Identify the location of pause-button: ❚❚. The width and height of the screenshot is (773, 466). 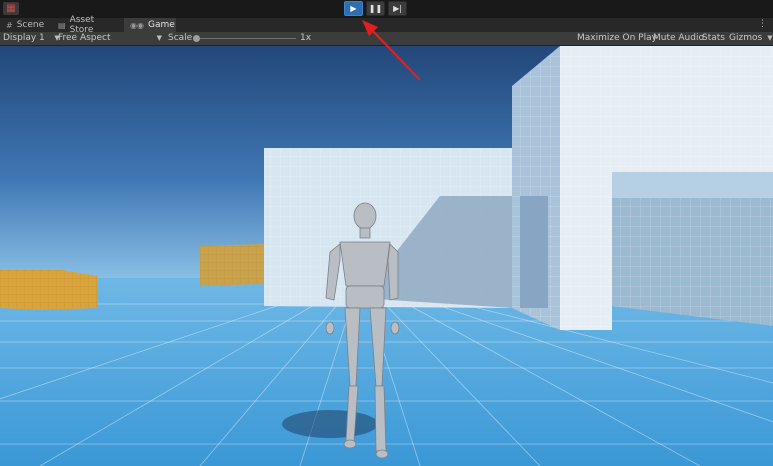
(375, 8).